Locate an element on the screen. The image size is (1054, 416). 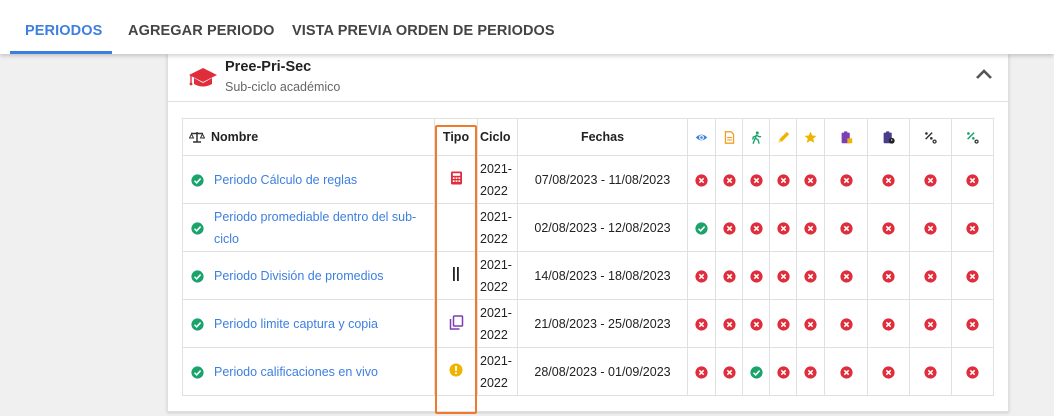
period-name-link: Periodo limite captura y copia is located at coordinates (296, 324).